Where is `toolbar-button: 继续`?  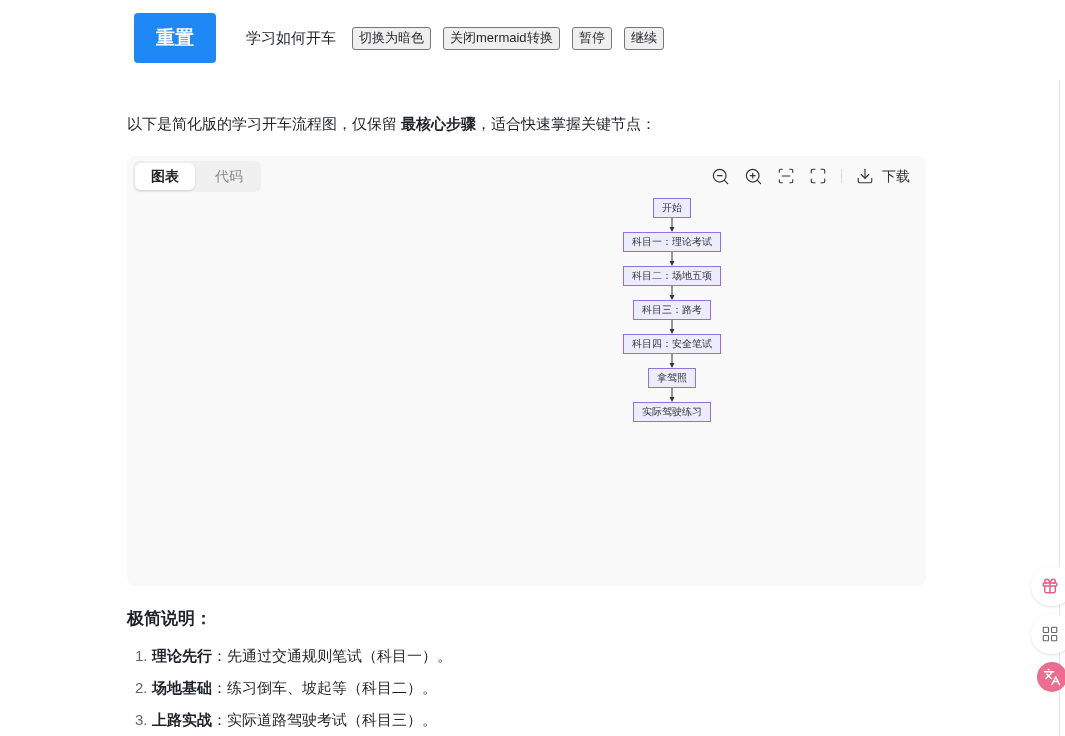 toolbar-button: 继续 is located at coordinates (643, 38).